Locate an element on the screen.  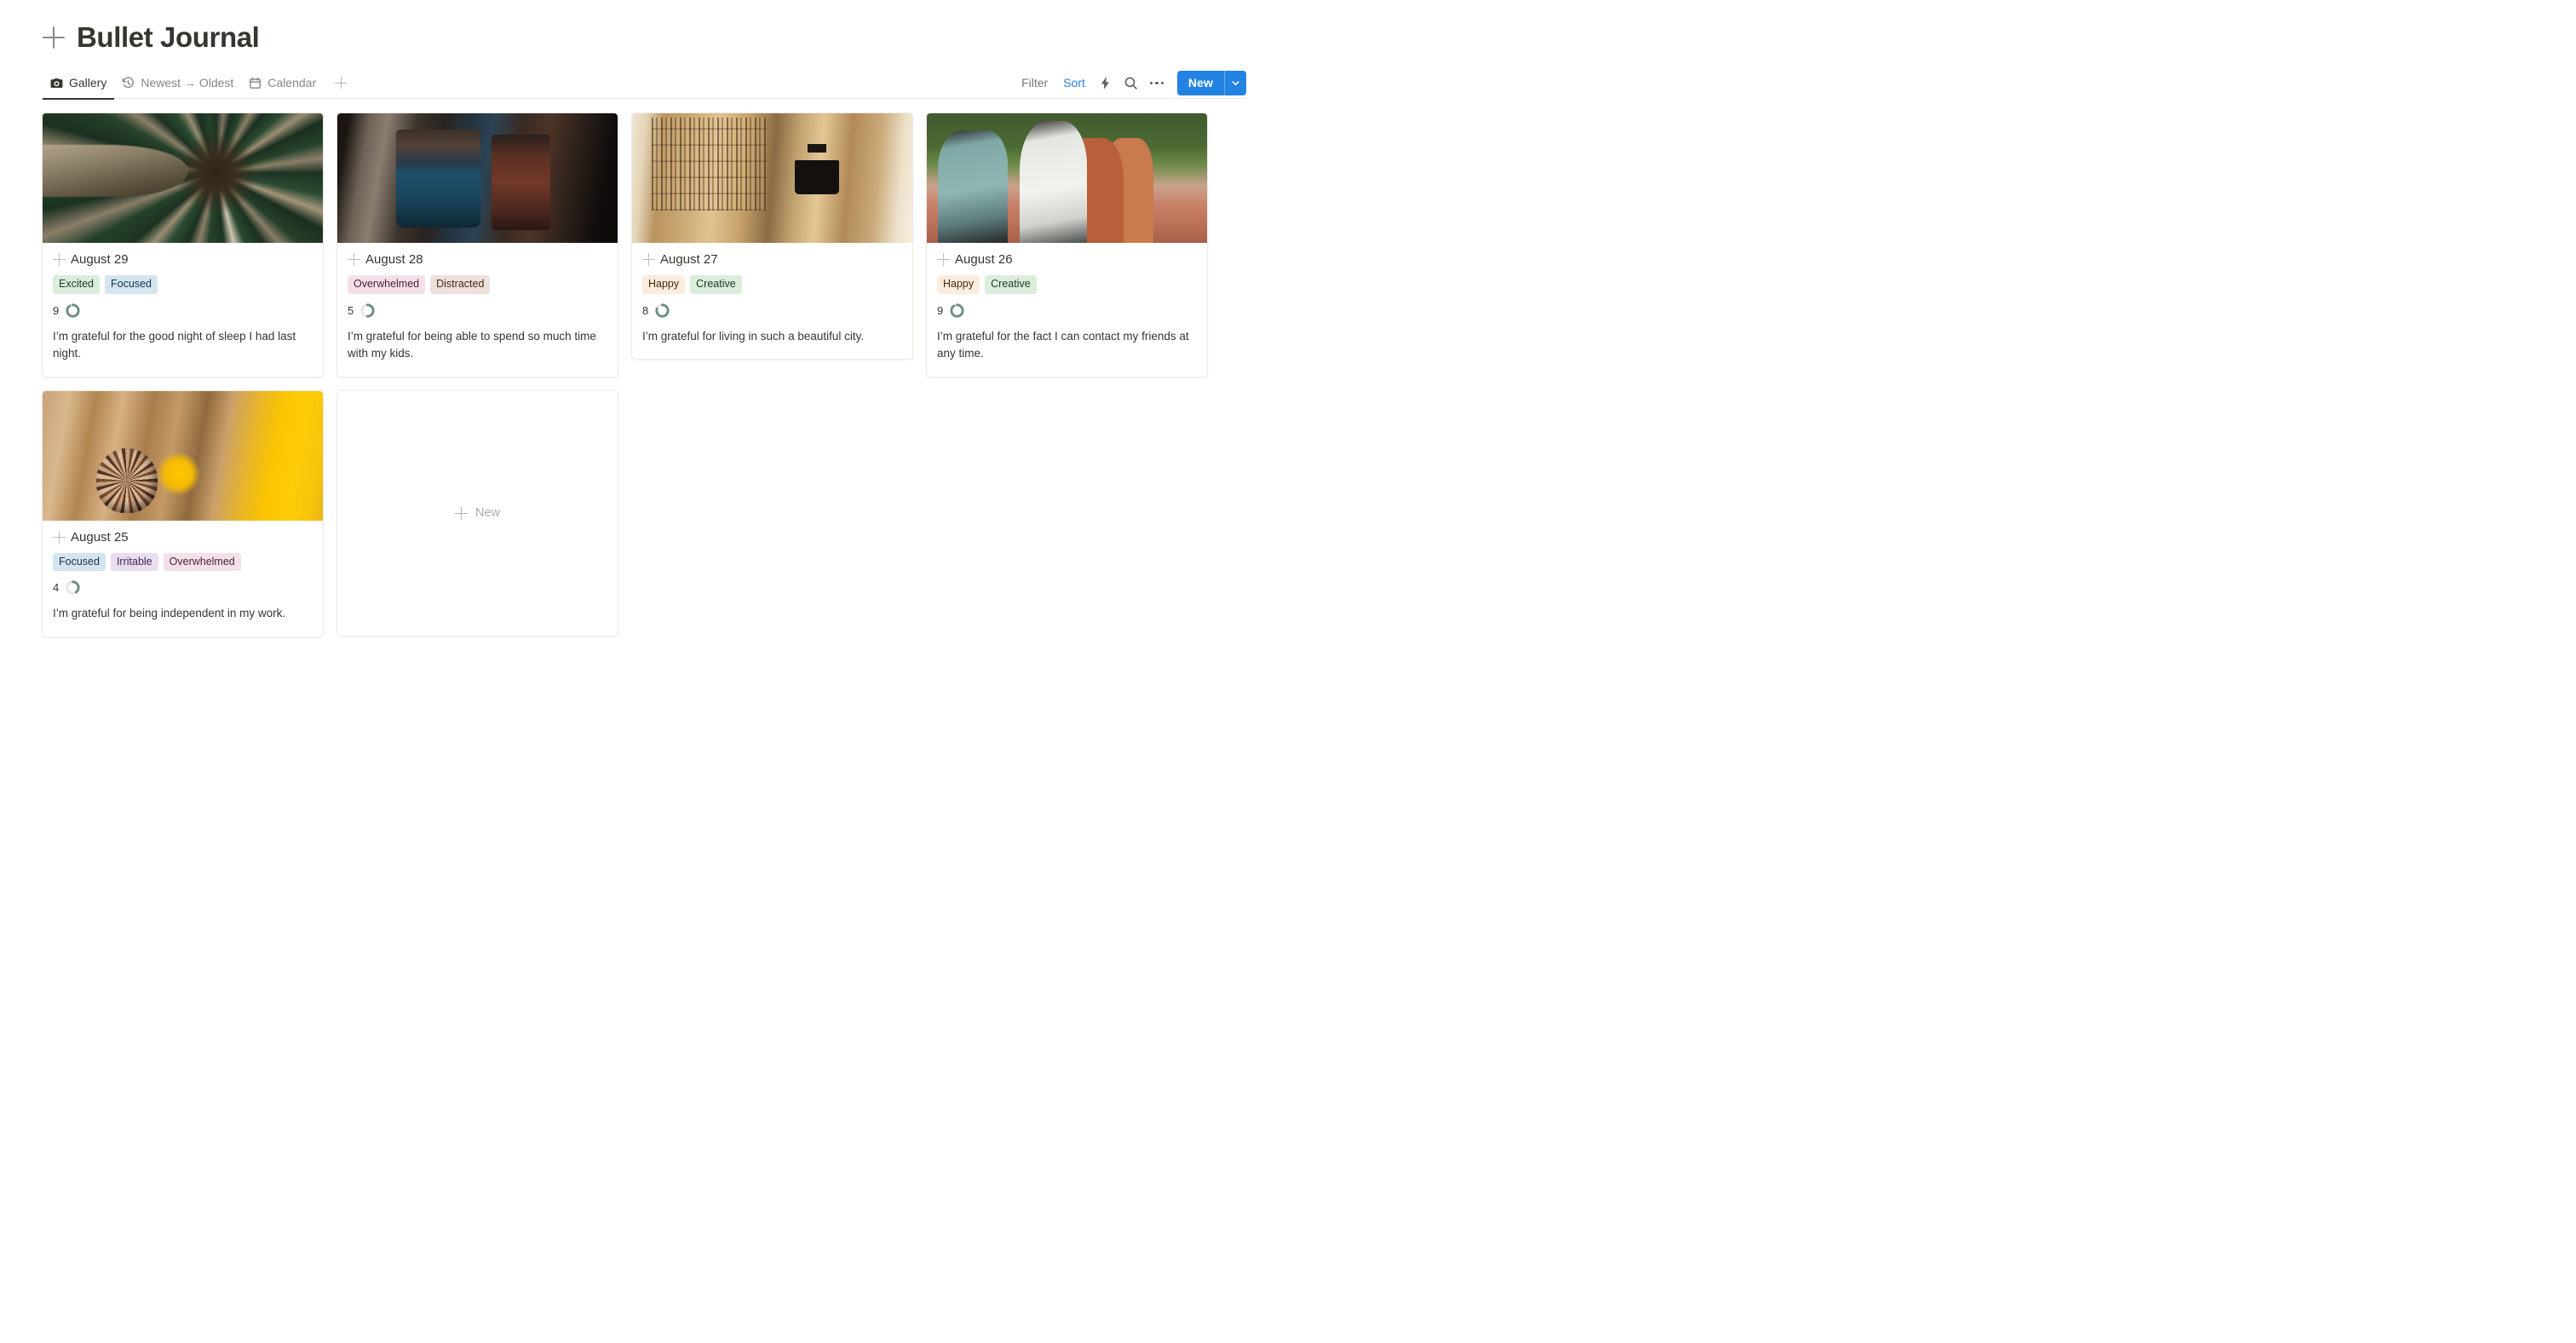
card-title: August 25 is located at coordinates (100, 537).